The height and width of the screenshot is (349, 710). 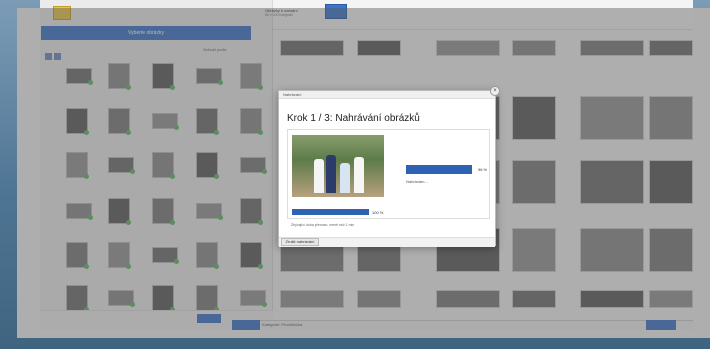 I want to click on total-progress-bar, so click(x=439, y=169).